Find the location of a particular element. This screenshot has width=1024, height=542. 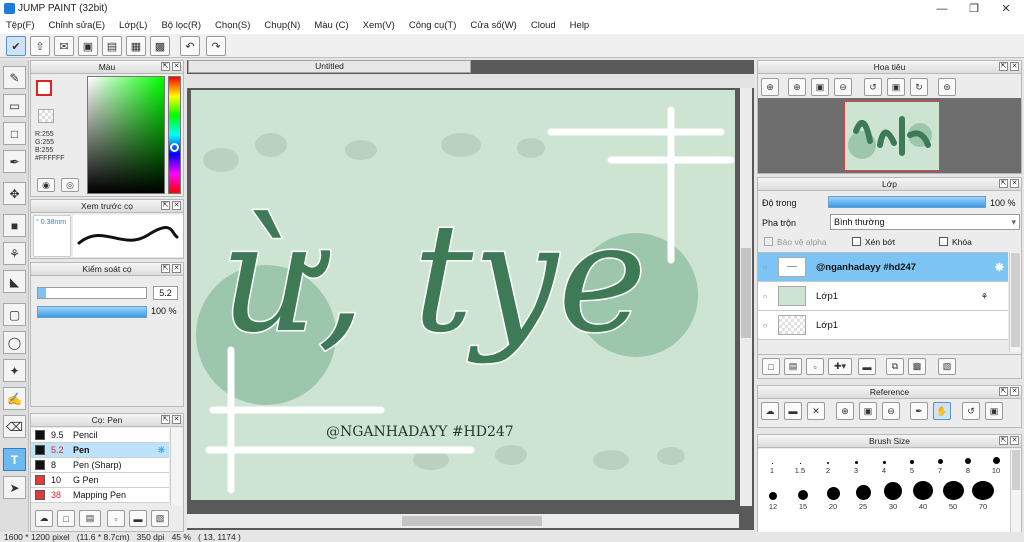

menu-help: Help is located at coordinates (580, 25).